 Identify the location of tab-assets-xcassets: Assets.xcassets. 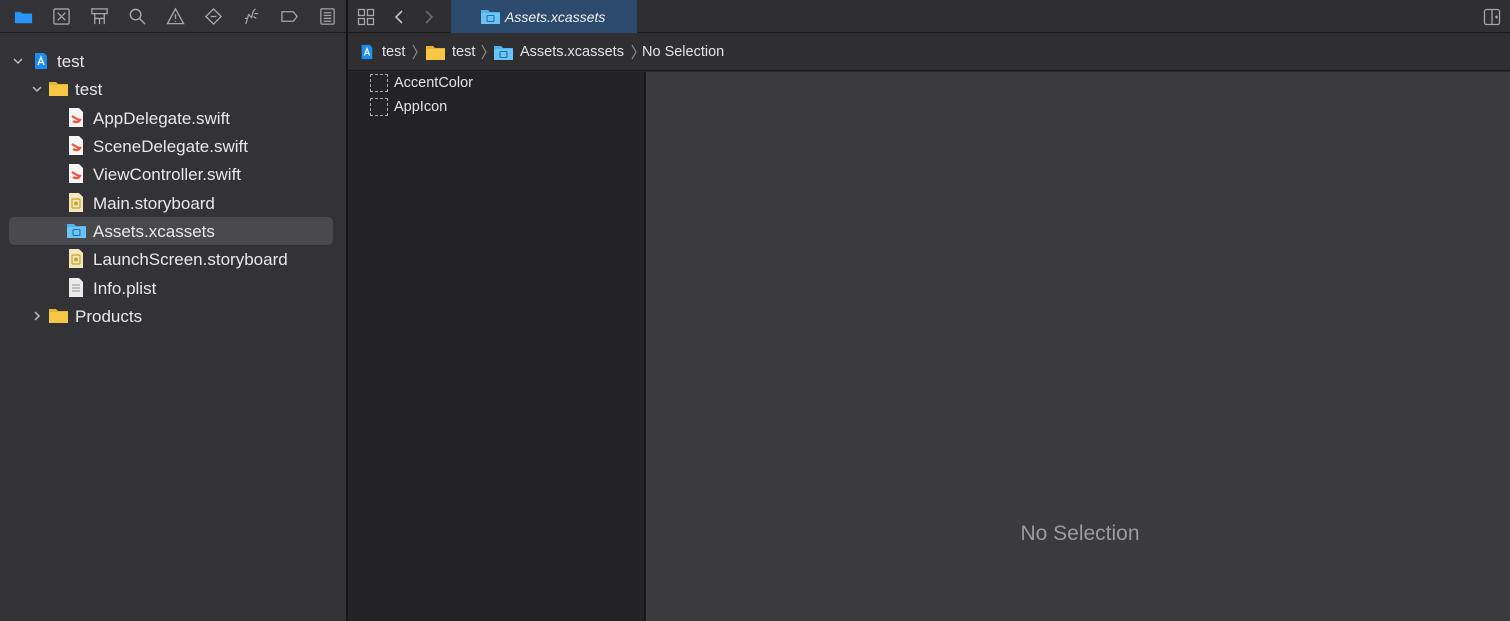
(544, 16).